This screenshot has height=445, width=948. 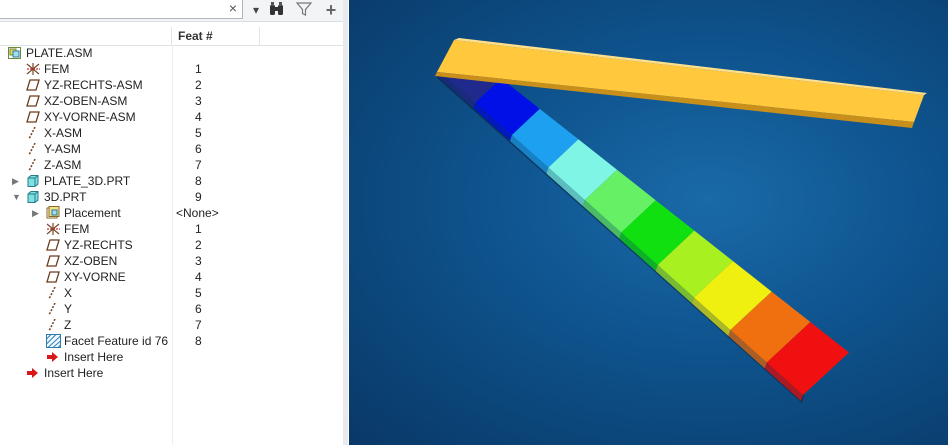 What do you see at coordinates (91, 261) in the screenshot?
I see `tree-row-label: XZ-OBEN` at bounding box center [91, 261].